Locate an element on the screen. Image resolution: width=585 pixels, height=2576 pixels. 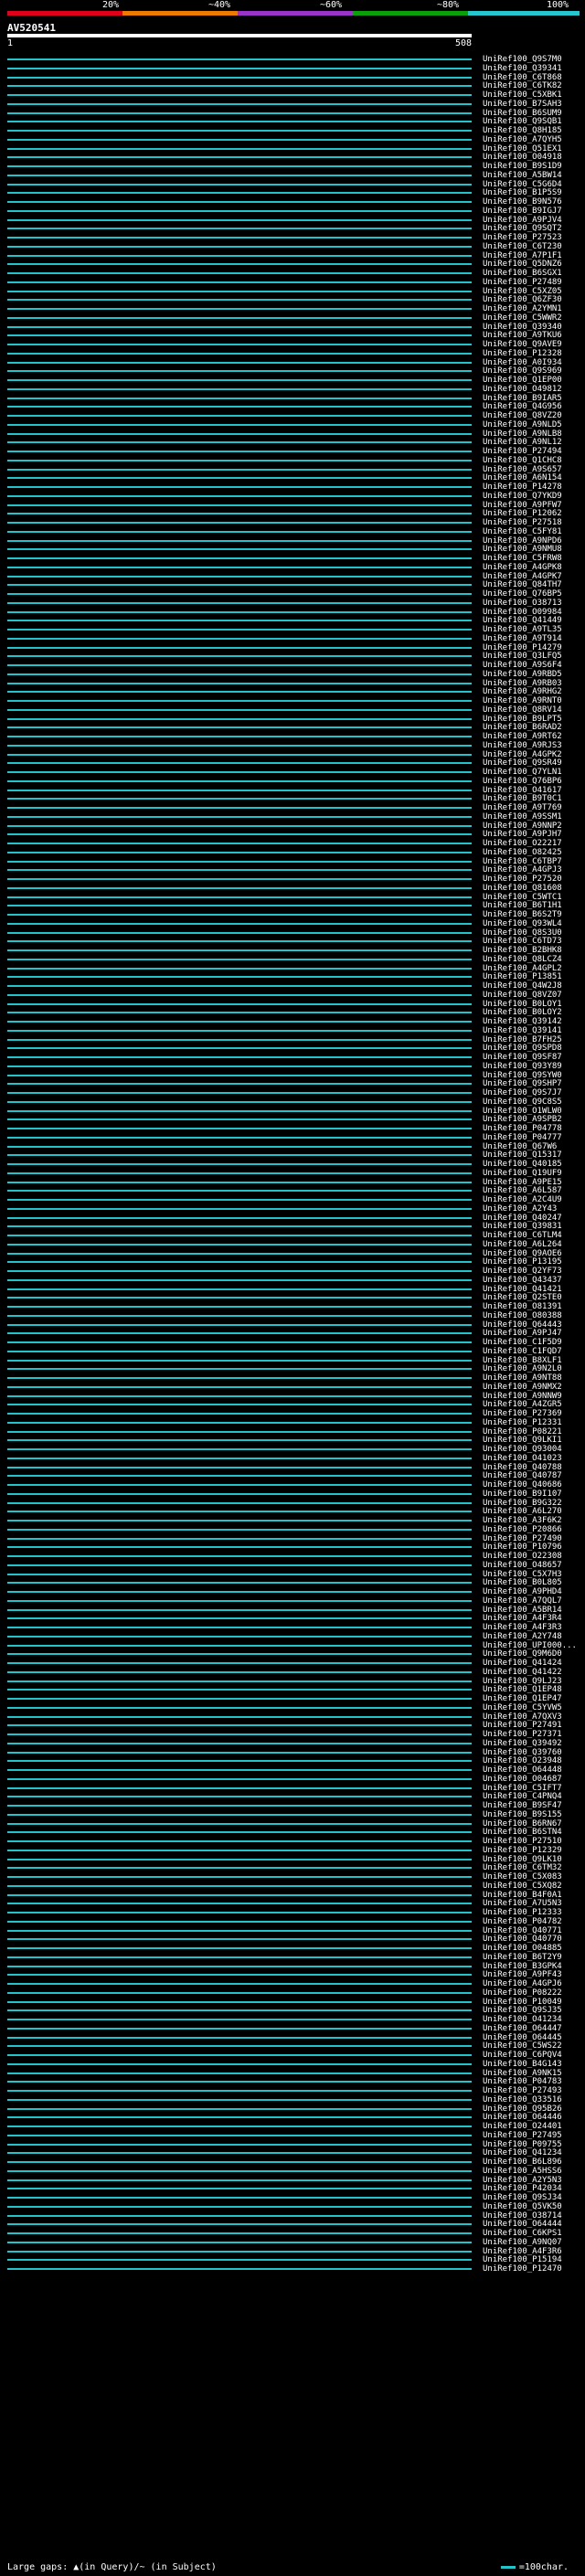
hit-label: UniRef100_P08222 is located at coordinates (522, 1993).